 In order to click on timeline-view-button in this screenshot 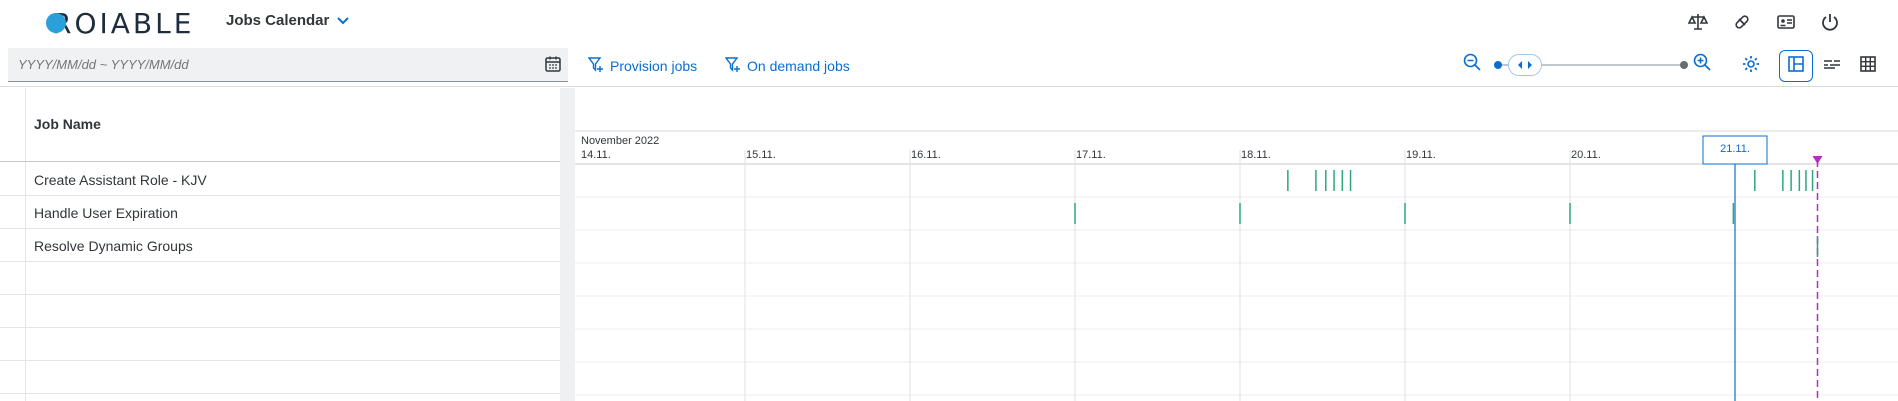, I will do `click(1832, 66)`.